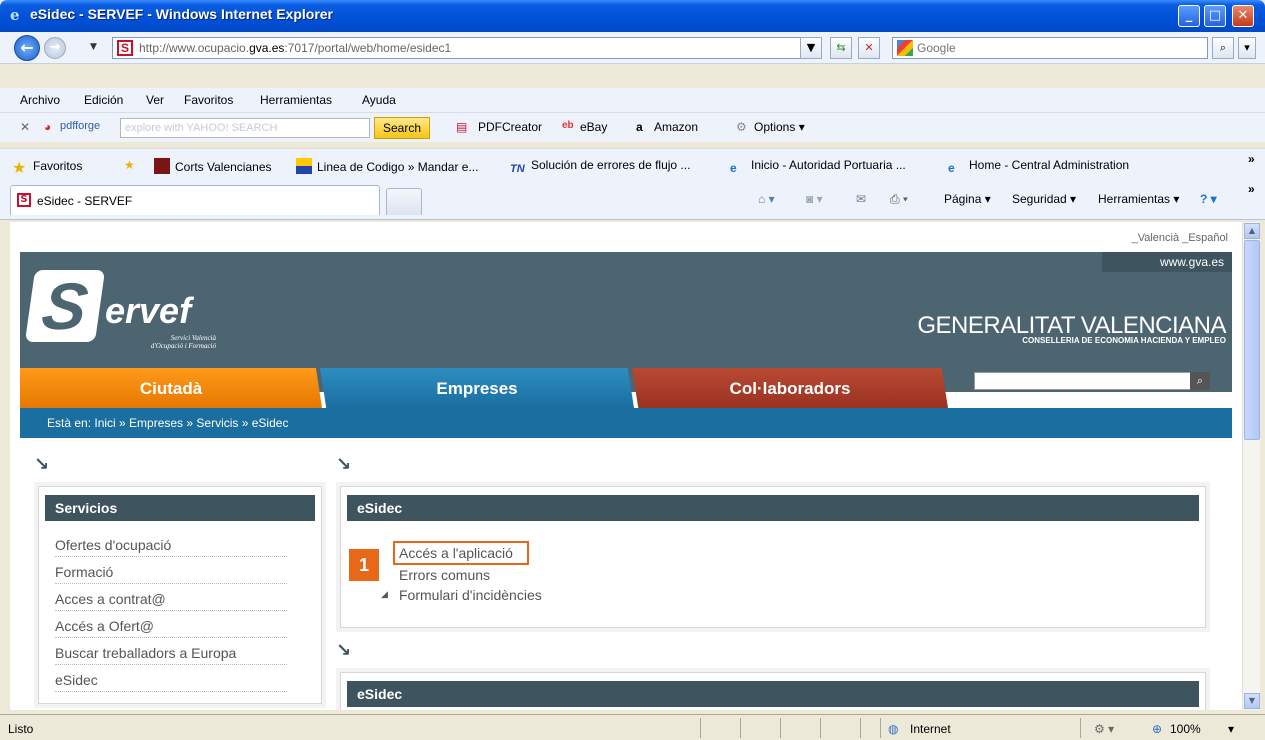 The width and height of the screenshot is (1265, 740). What do you see at coordinates (773, 508) in the screenshot?
I see `esidec-title: eSidec` at bounding box center [773, 508].